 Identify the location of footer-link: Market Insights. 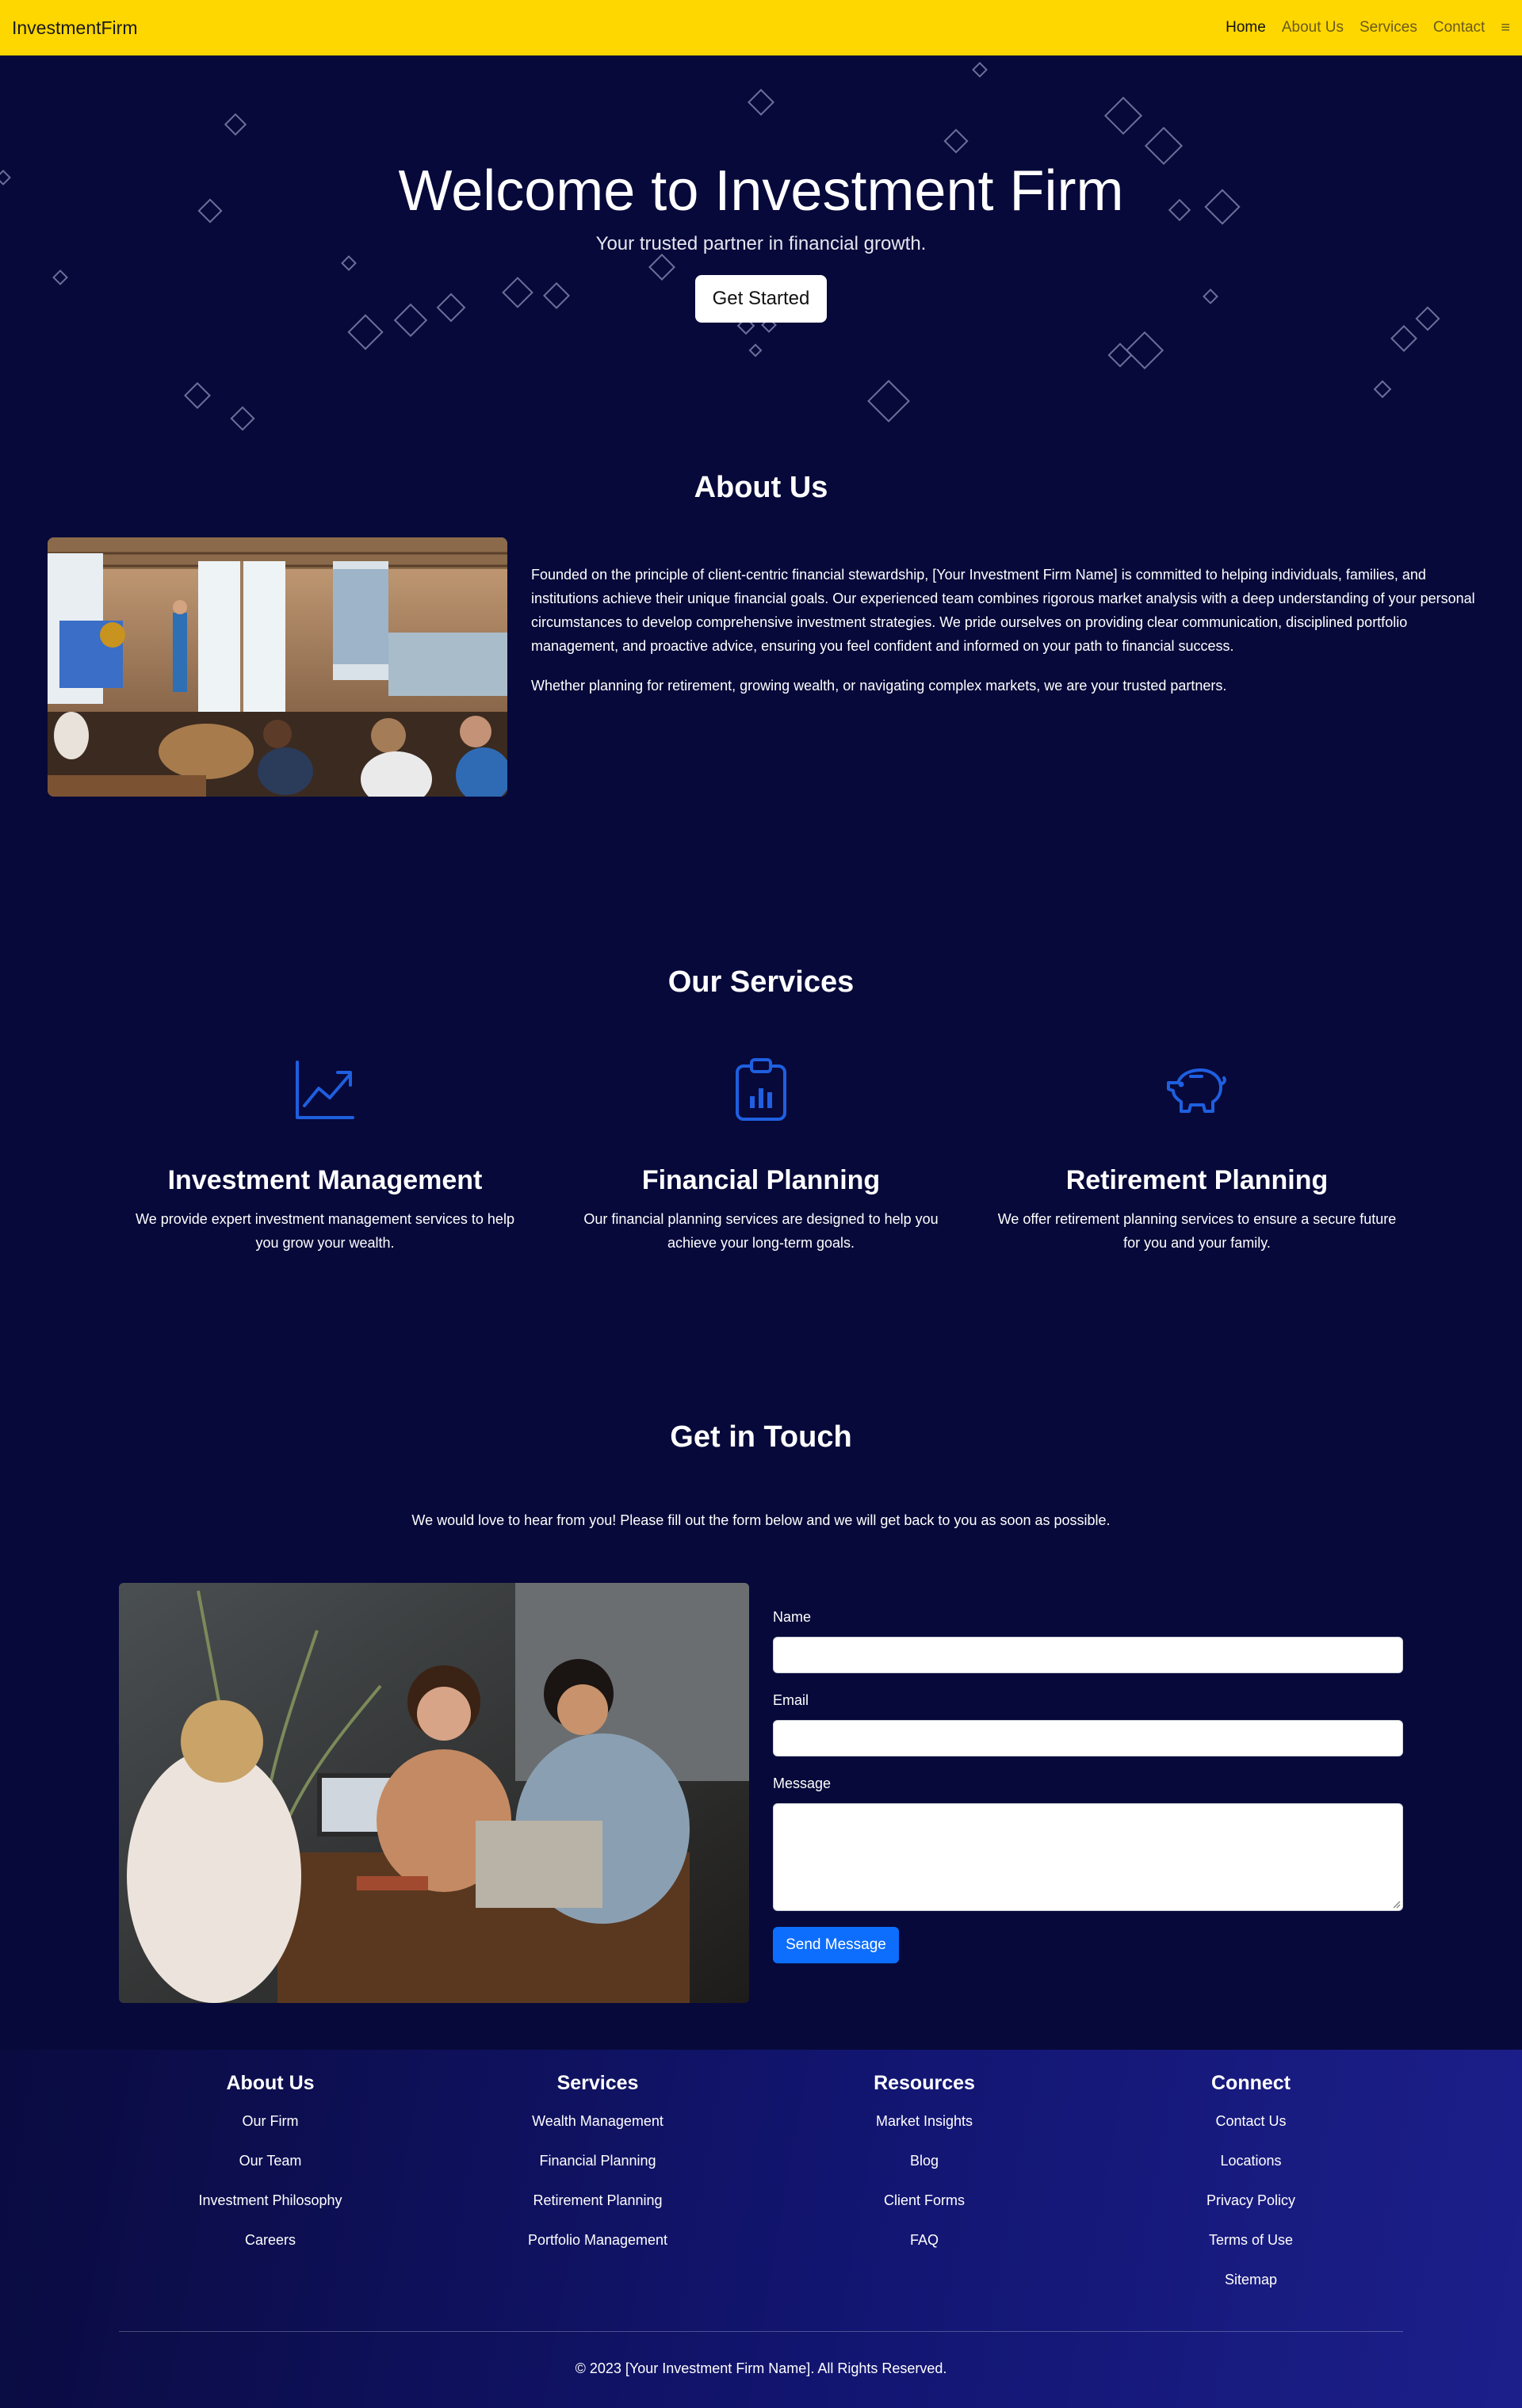
(925, 2132).